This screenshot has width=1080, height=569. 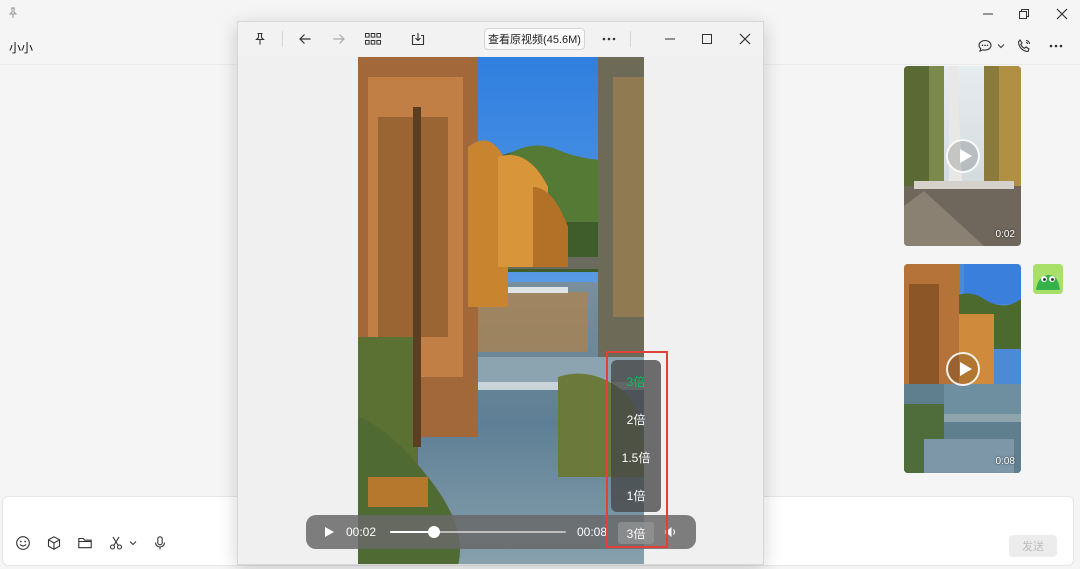 I want to click on arrow-left-icon, so click(x=305, y=39).